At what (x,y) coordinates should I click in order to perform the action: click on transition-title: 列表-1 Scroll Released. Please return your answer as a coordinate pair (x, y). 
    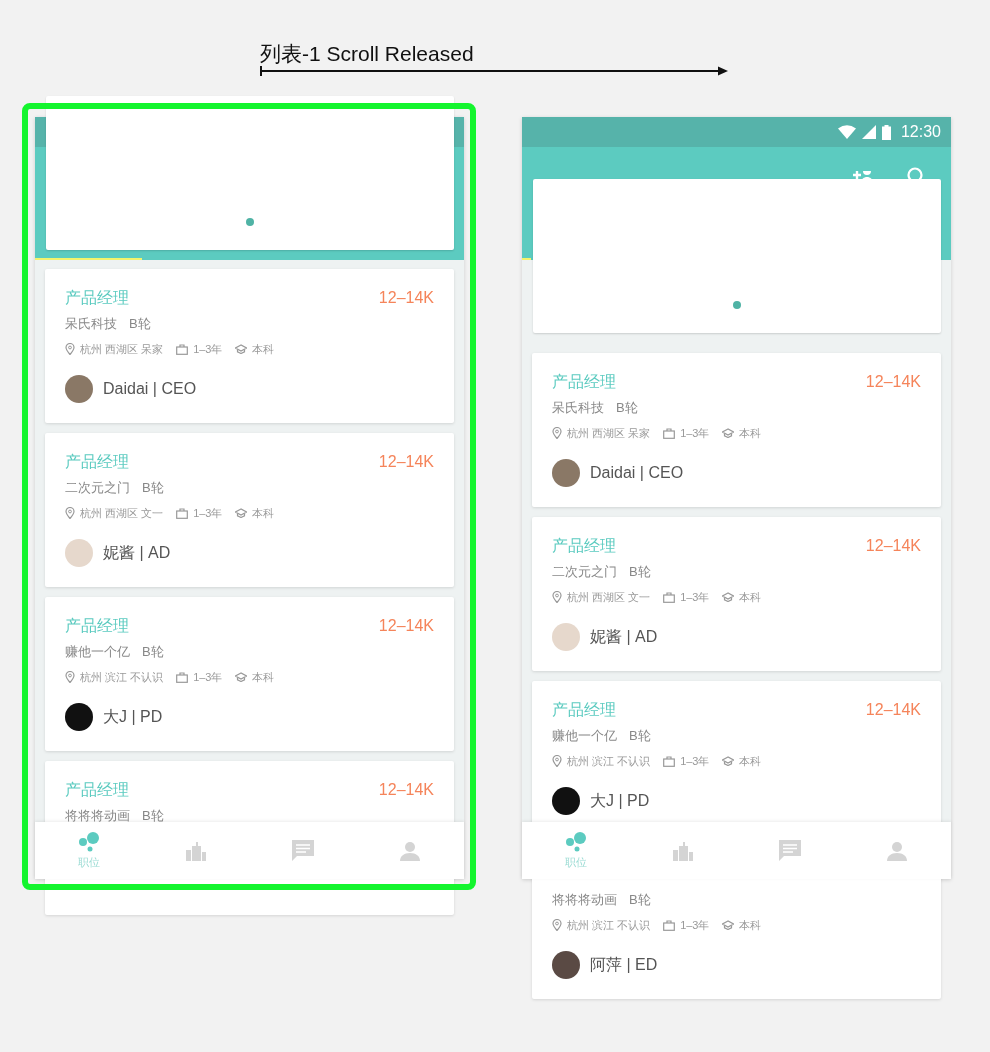
    Looking at the image, I should click on (367, 54).